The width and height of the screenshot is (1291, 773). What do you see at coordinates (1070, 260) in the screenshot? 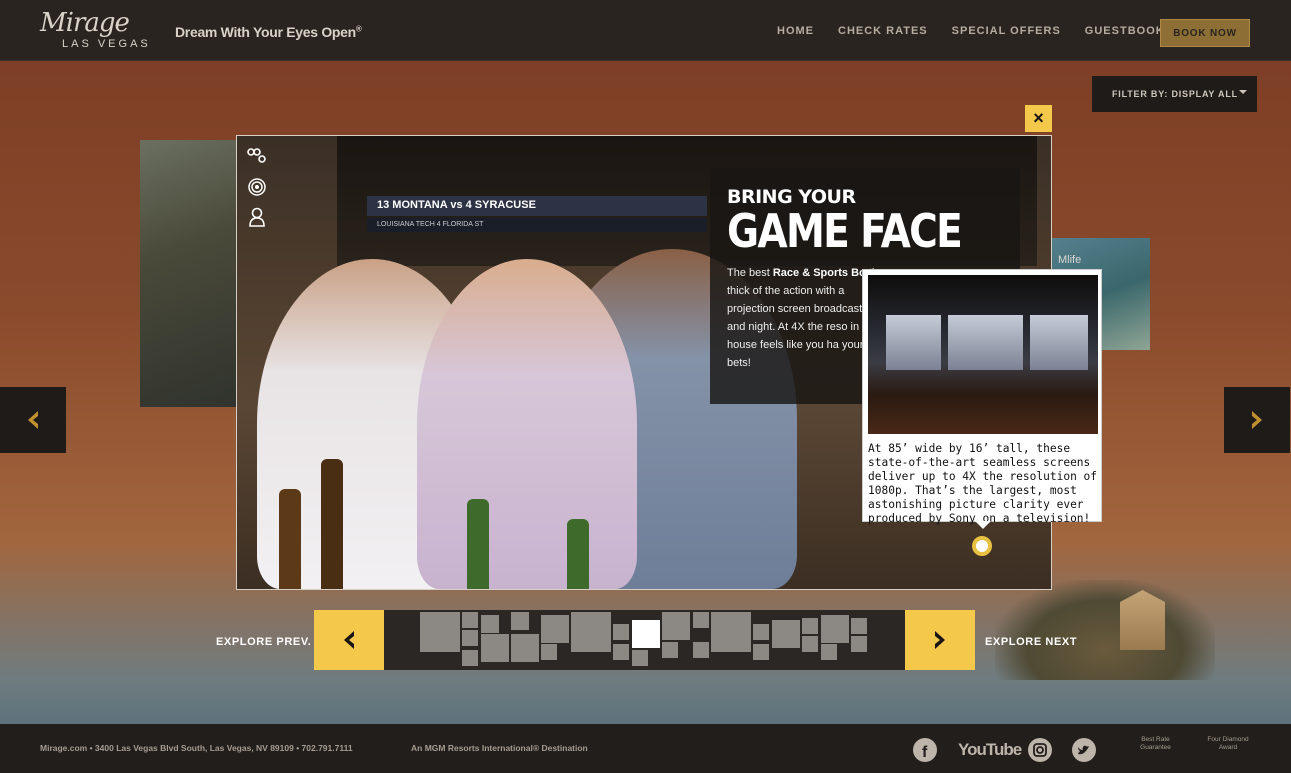
I see `tile-text: Mlife` at bounding box center [1070, 260].